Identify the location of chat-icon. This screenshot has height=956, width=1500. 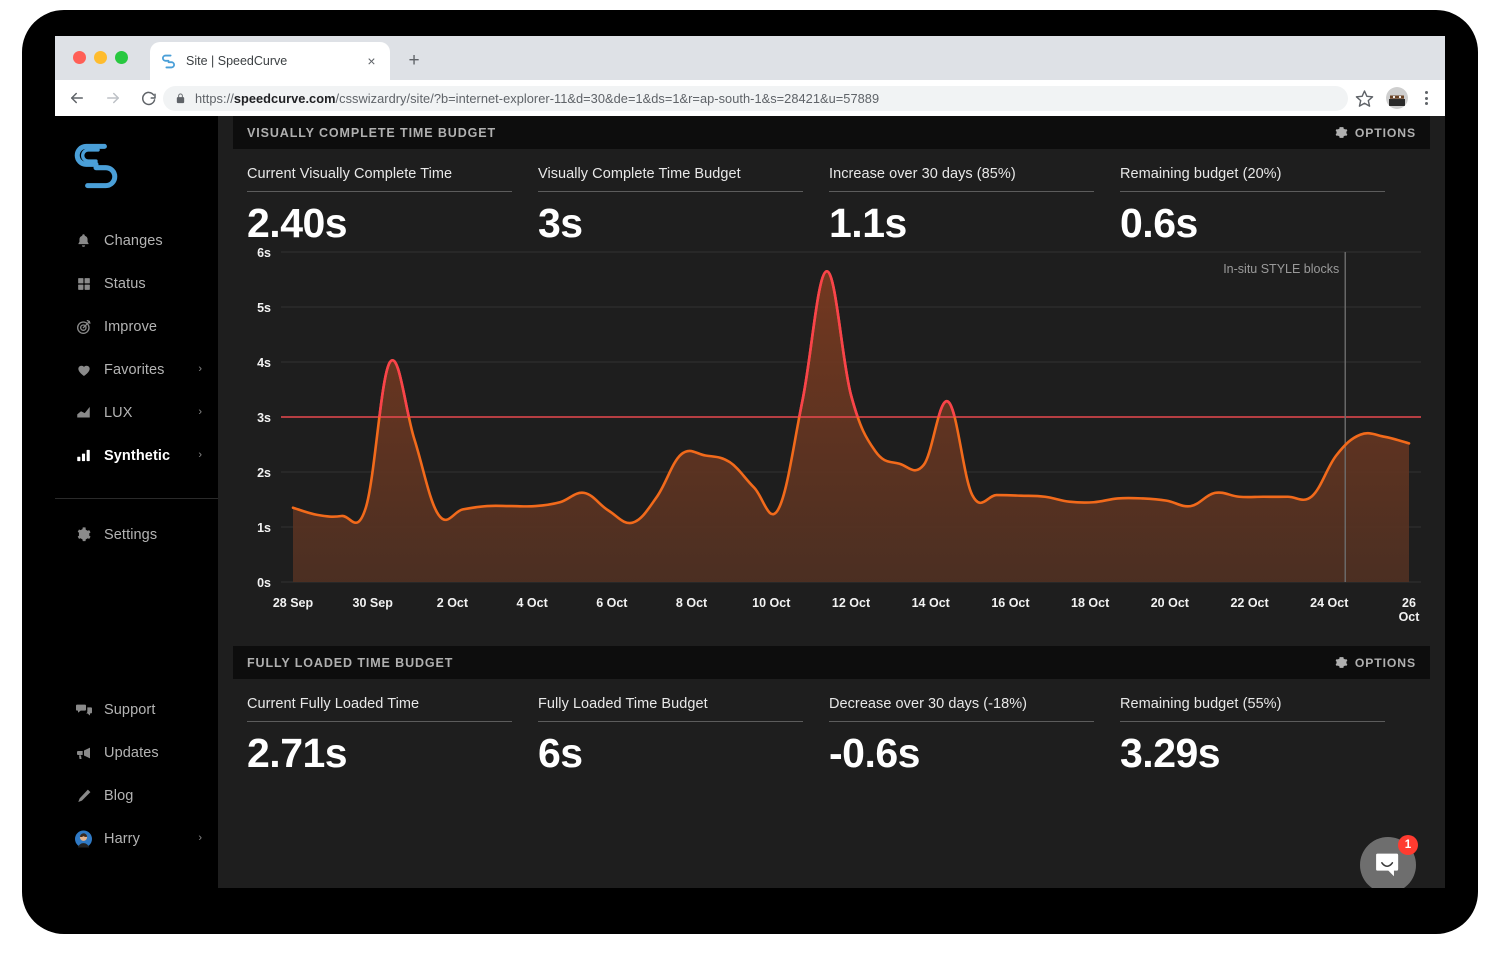
(83, 709).